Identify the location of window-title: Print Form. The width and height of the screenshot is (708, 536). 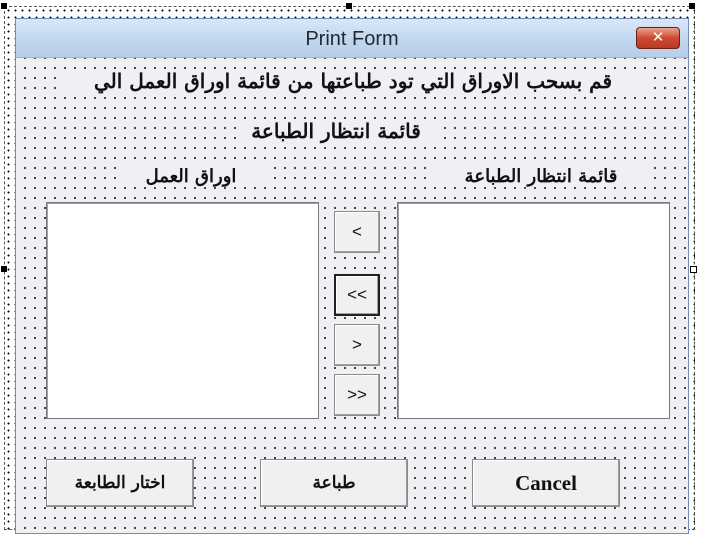
(352, 39).